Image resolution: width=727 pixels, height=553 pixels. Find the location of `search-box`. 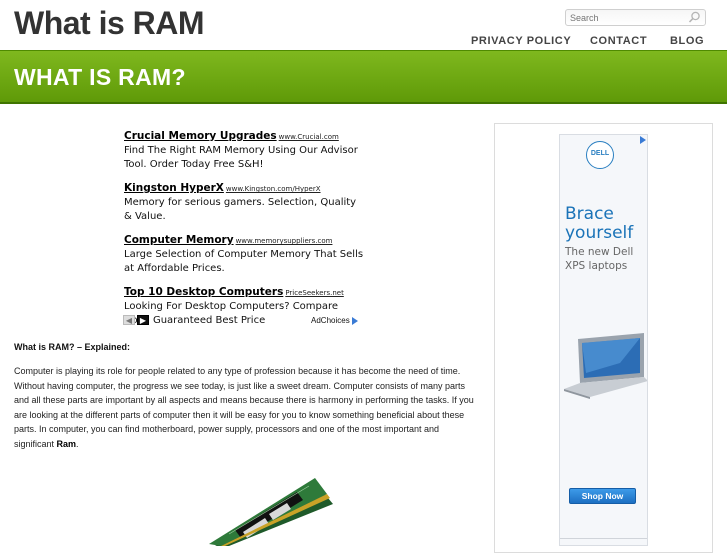

search-box is located at coordinates (635, 17).